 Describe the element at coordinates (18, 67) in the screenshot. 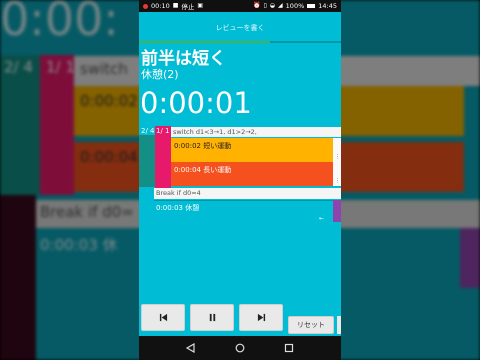

I see `bg-index-a: 2/ 4` at that location.